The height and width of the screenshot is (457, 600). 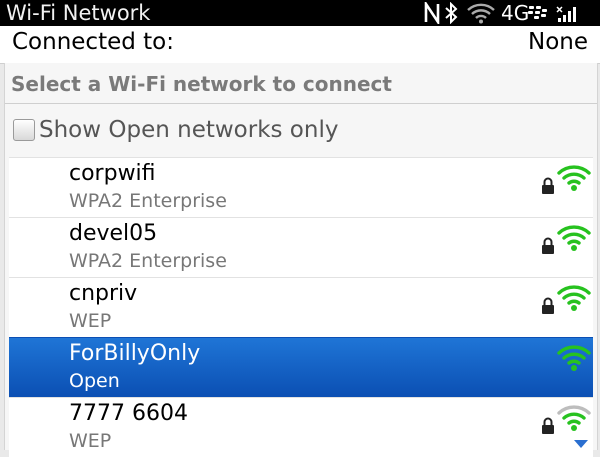 What do you see at coordinates (135, 353) in the screenshot?
I see `network-ssid: ForBillyOnly` at bounding box center [135, 353].